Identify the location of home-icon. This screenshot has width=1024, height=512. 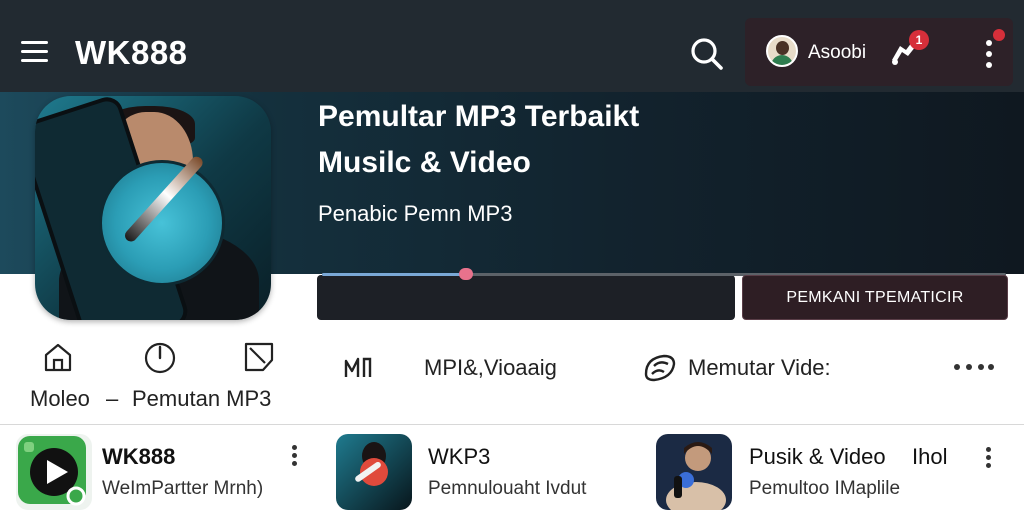
(58, 357).